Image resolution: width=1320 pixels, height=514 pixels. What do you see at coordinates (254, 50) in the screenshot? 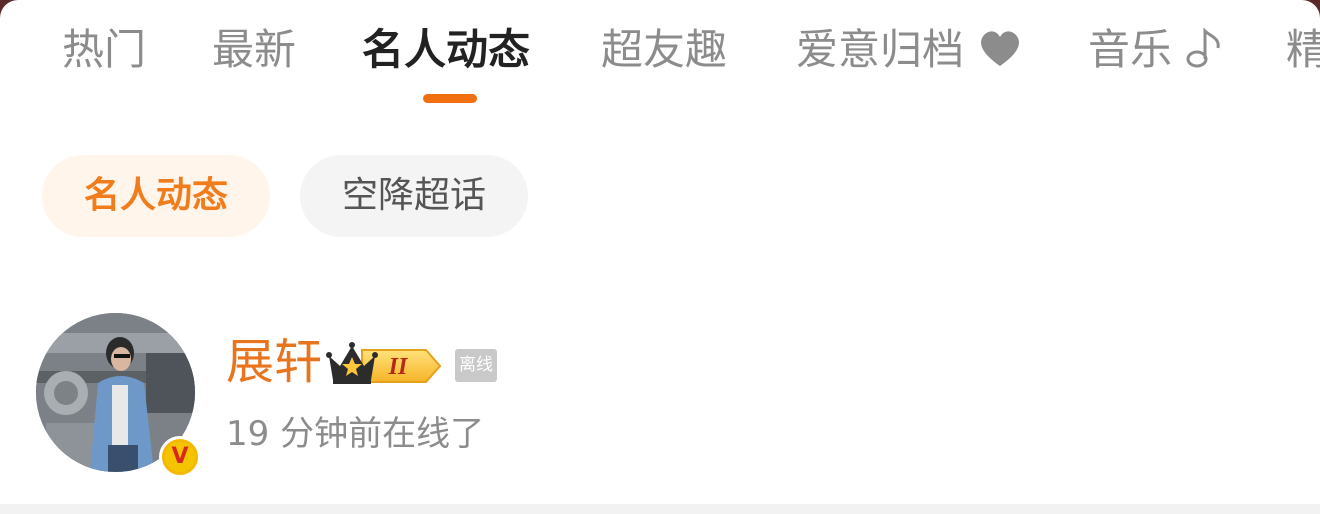
I see `tab-latest: 最新` at bounding box center [254, 50].